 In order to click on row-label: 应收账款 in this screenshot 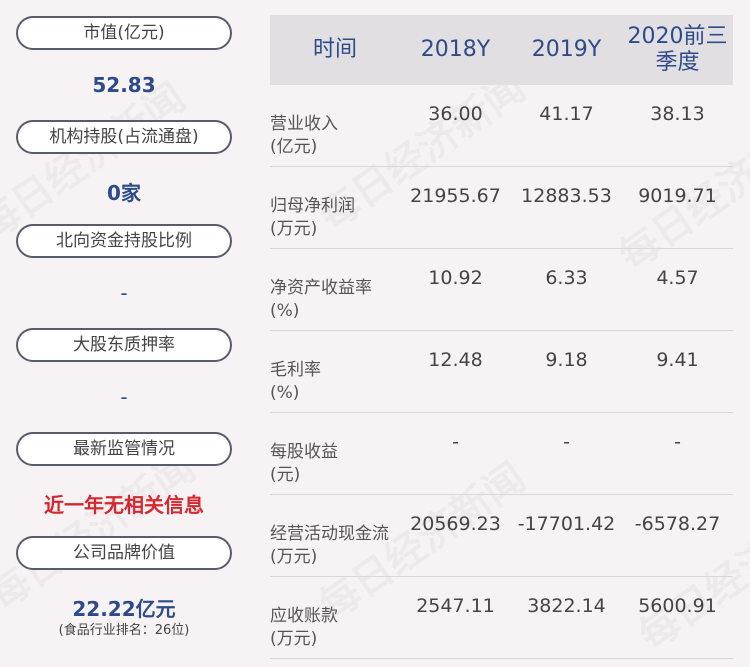, I will do `click(304, 615)`.